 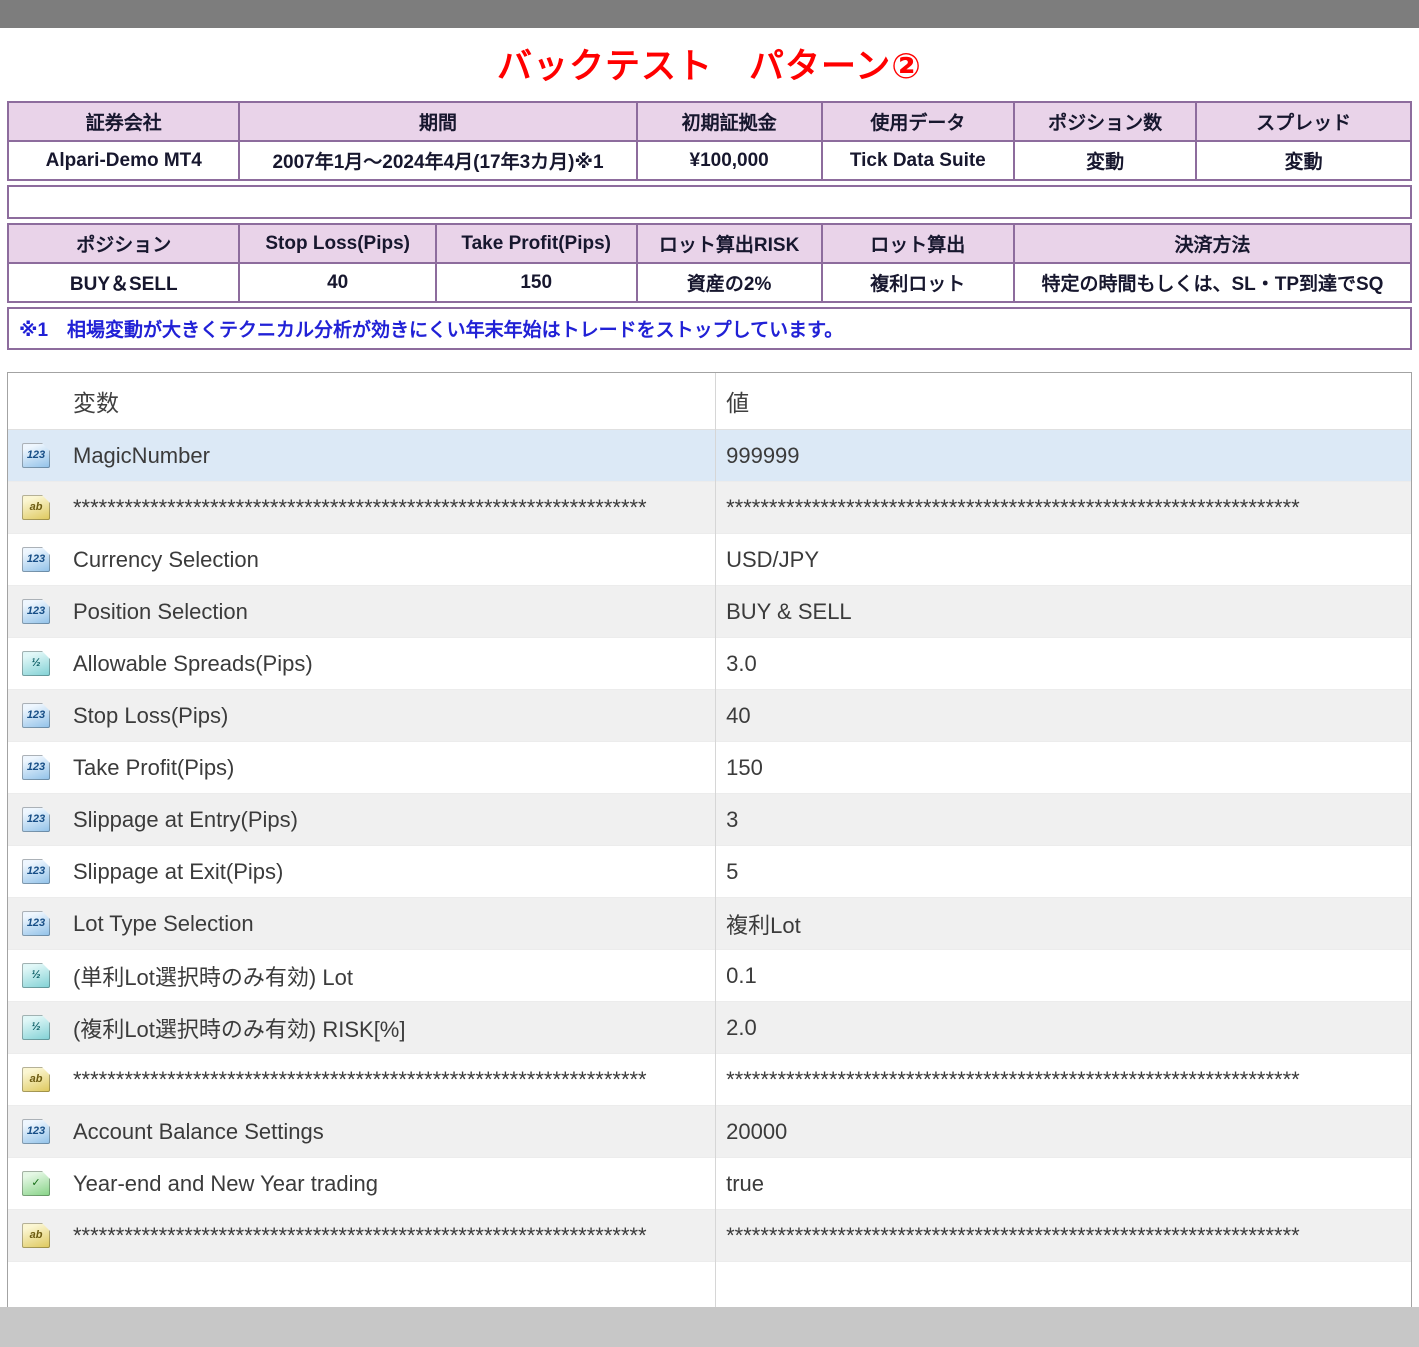 I want to click on parameter-name-cell: 123 Lot Type Selection, so click(x=361, y=923).